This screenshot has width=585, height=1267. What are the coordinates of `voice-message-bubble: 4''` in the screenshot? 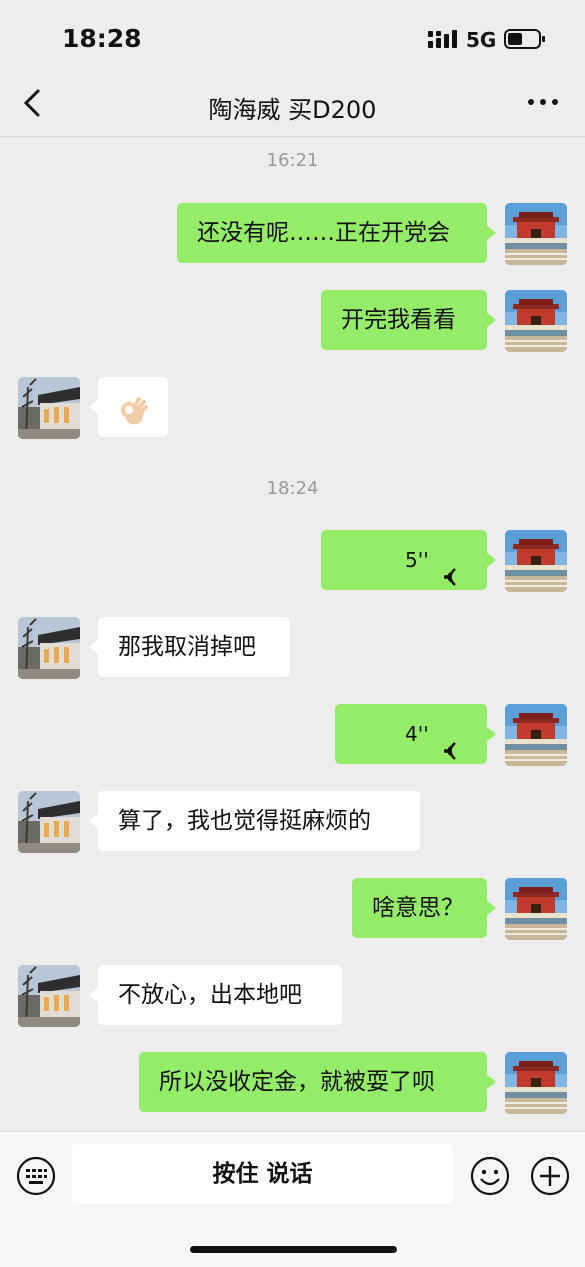 It's located at (415, 734).